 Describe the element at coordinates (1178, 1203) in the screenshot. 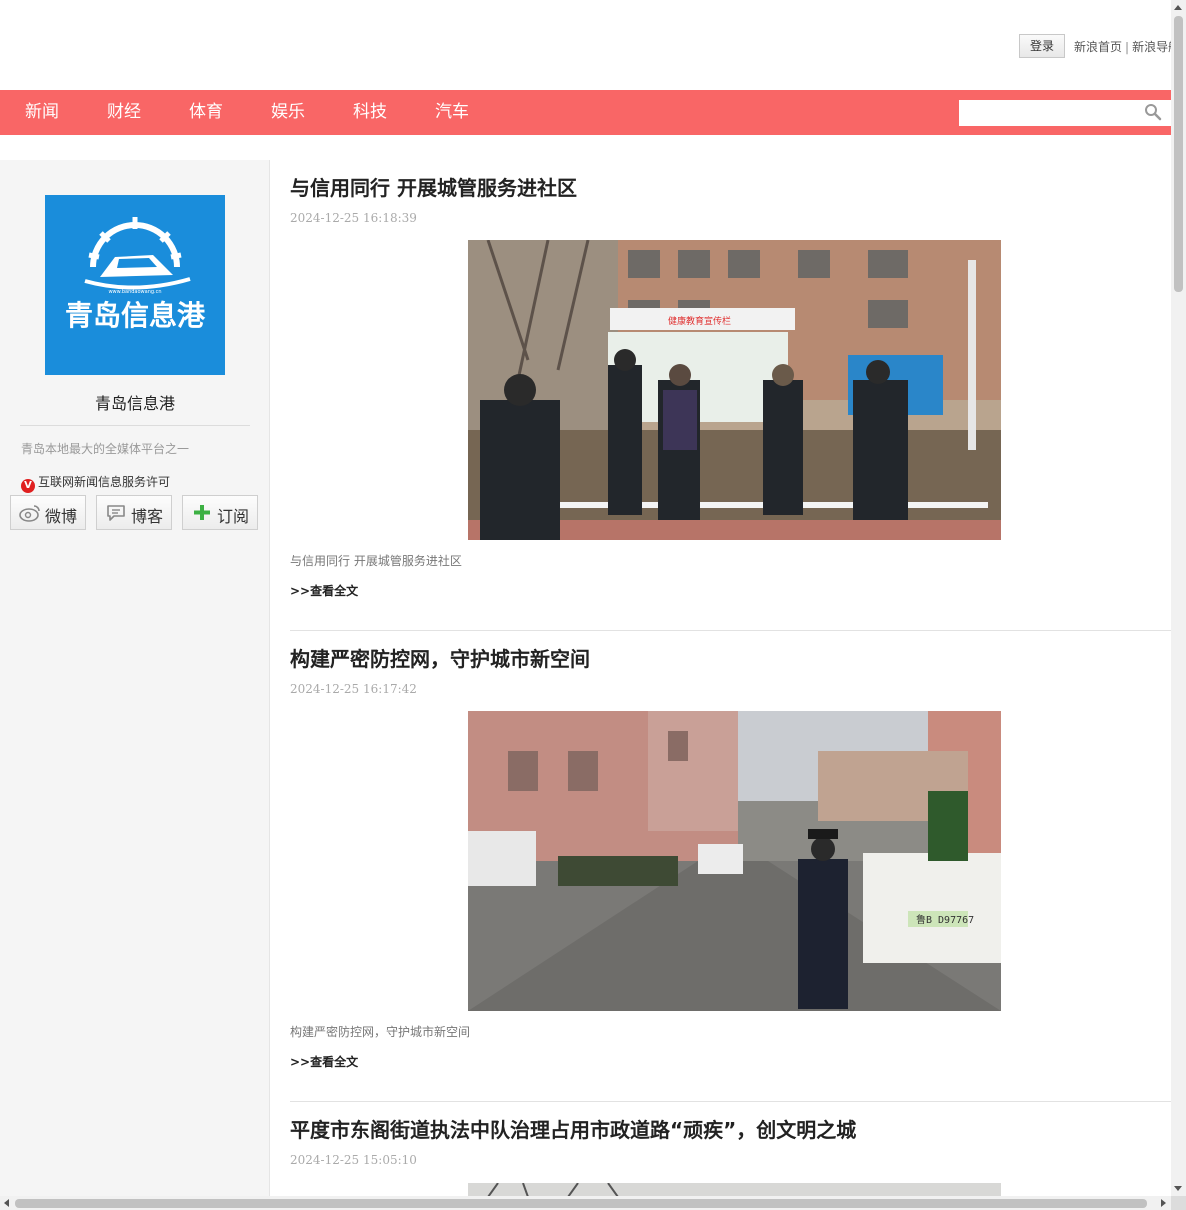

I see `scrollbar-corner` at that location.